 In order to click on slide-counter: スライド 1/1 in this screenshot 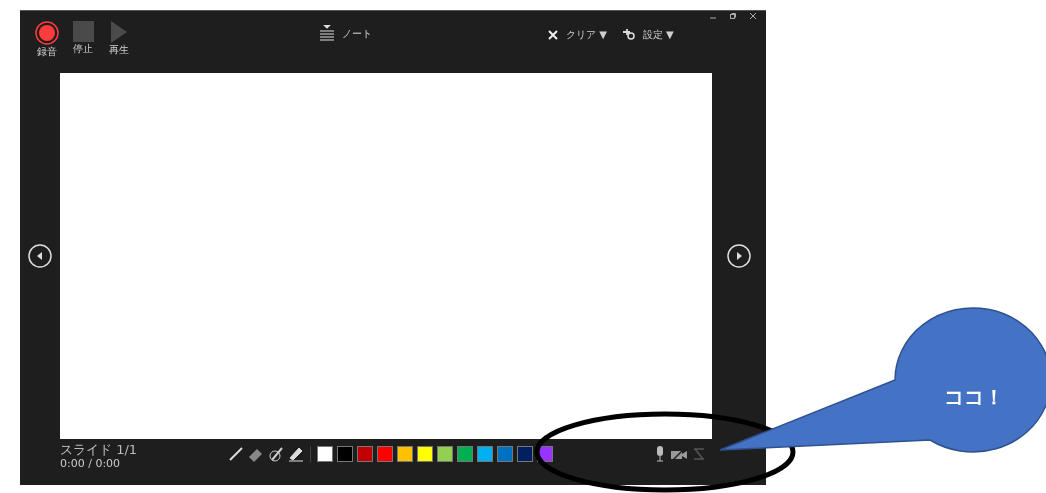, I will do `click(99, 449)`.